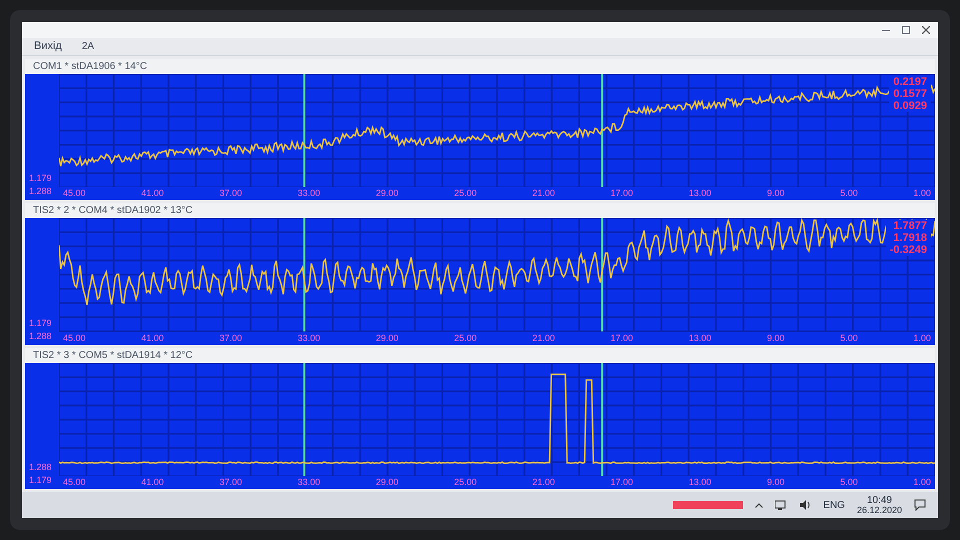  What do you see at coordinates (920, 505) in the screenshot?
I see `notification-icon` at bounding box center [920, 505].